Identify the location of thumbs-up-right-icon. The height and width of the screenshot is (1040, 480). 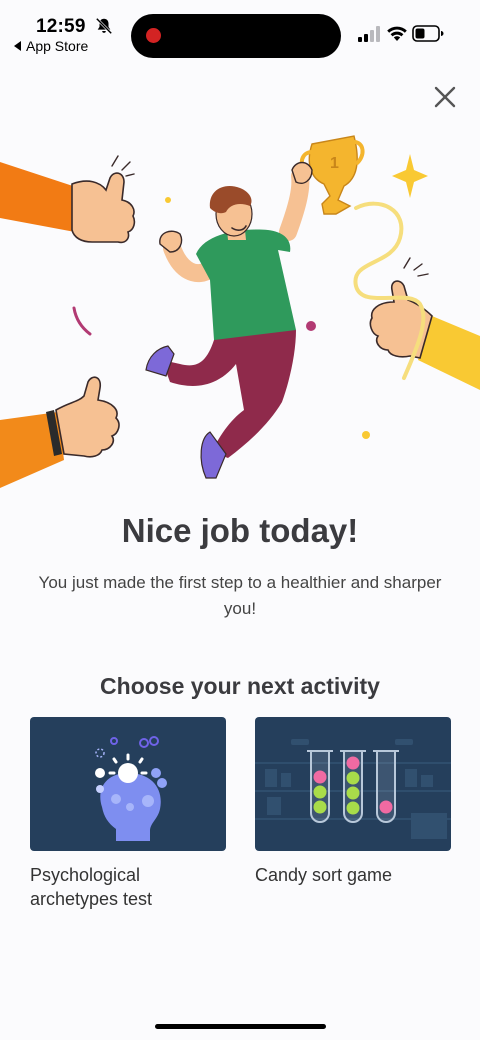
(424, 323).